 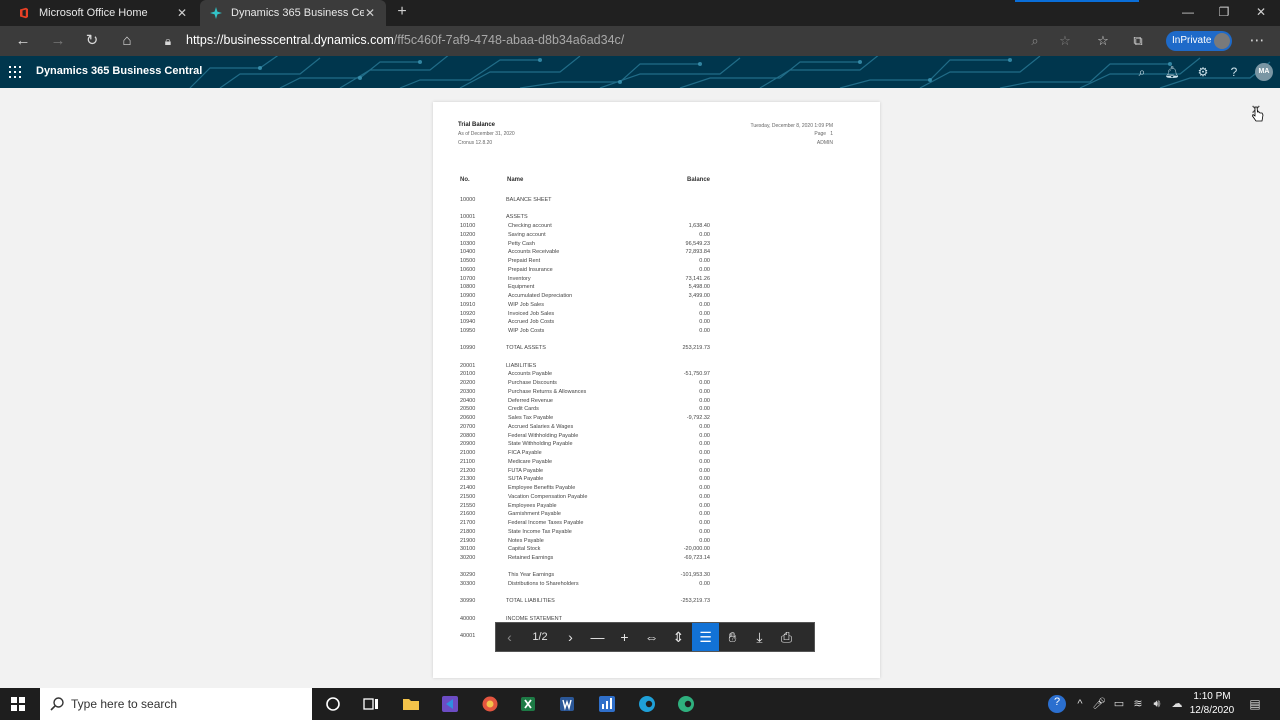 I want to click on account-balance: 73,141.26, so click(x=697, y=278).